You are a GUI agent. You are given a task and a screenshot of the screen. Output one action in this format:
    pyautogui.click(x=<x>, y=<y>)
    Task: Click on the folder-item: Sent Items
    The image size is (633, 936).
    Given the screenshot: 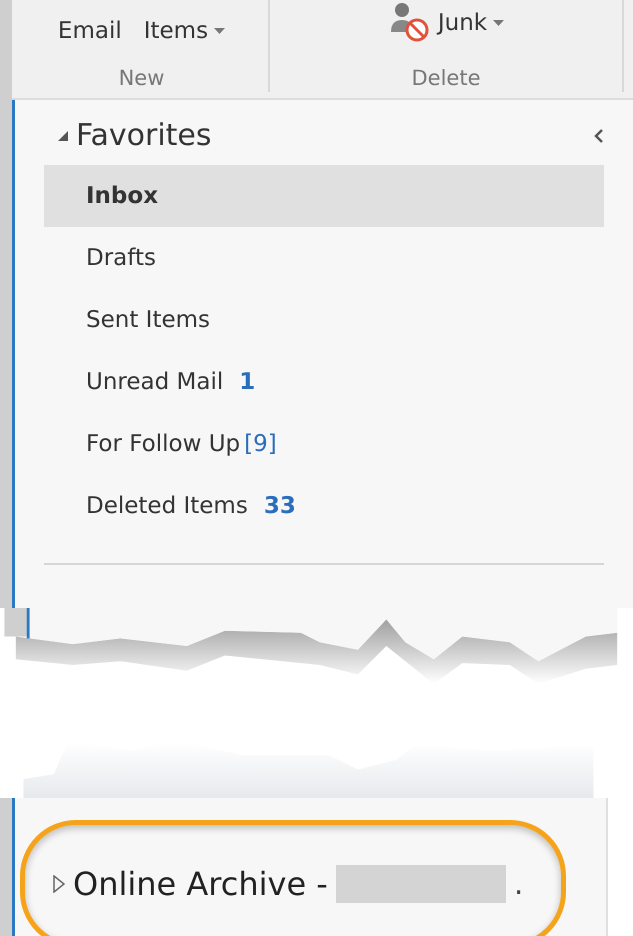 What is the action you would take?
    pyautogui.click(x=324, y=320)
    